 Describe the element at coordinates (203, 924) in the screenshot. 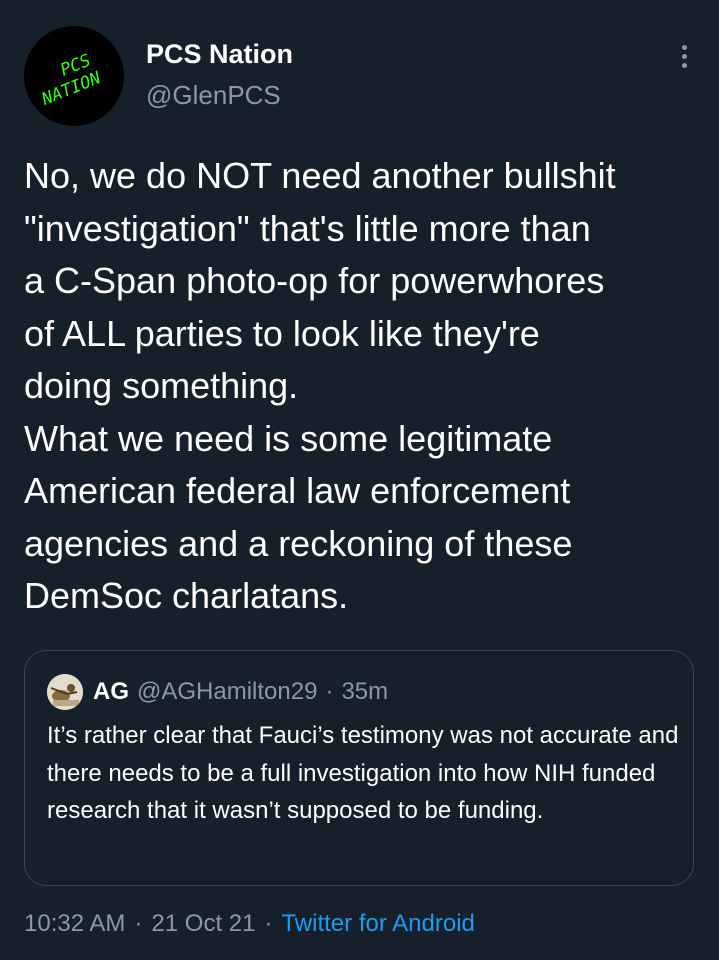

I see `tweet-date: 21 Oct 21` at that location.